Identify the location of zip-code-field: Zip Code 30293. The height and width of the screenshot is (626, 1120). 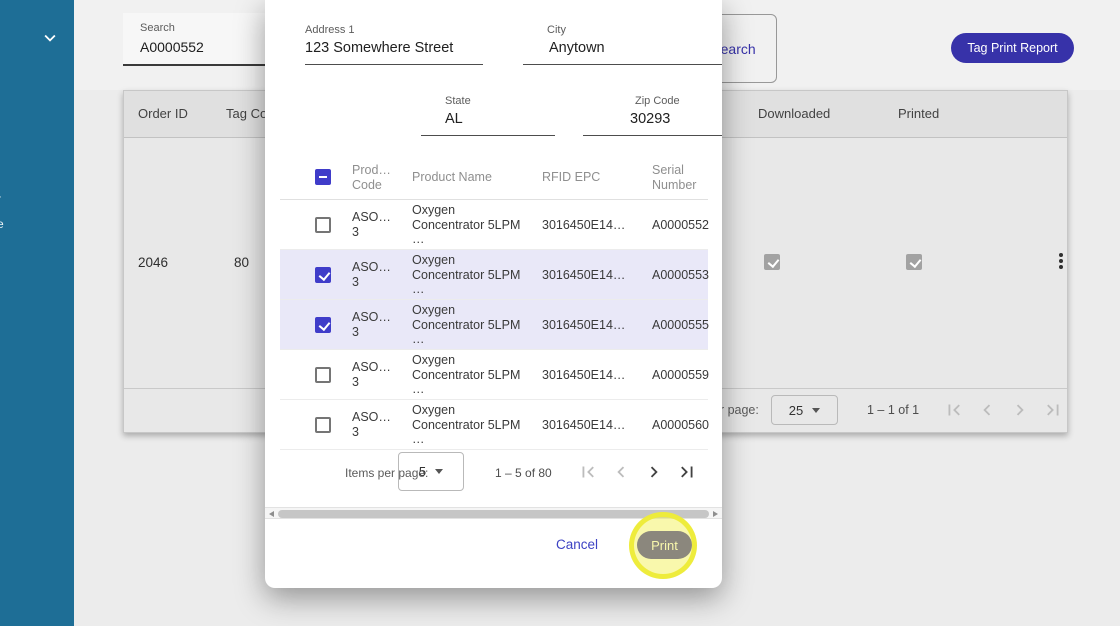
(652, 113).